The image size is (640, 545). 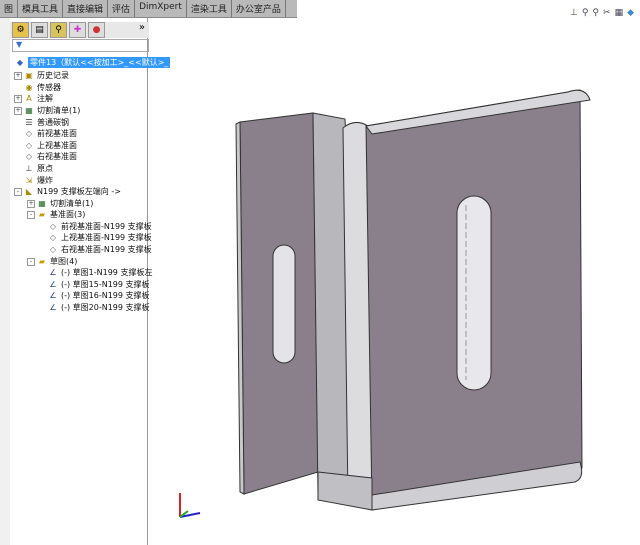 What do you see at coordinates (42, 214) in the screenshot?
I see `folder-icon: ▰` at bounding box center [42, 214].